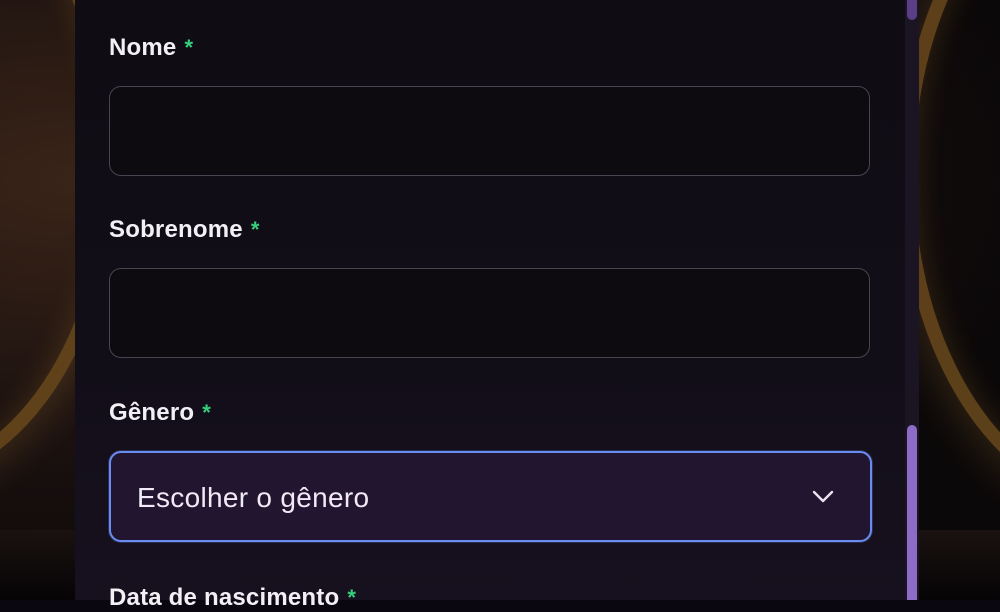 Image resolution: width=1000 pixels, height=612 pixels. What do you see at coordinates (152, 412) in the screenshot?
I see `gender-label-text: Gênero` at bounding box center [152, 412].